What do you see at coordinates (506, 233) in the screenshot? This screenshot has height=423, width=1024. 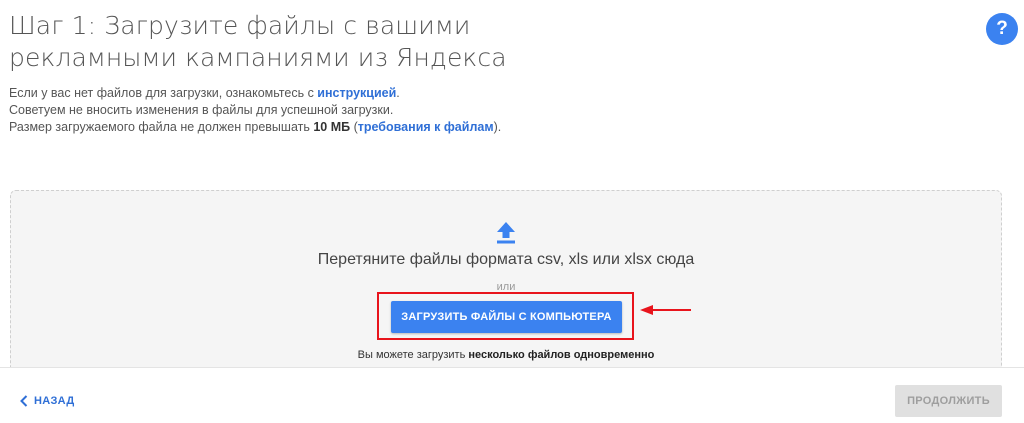 I see `upload-arrow-icon` at bounding box center [506, 233].